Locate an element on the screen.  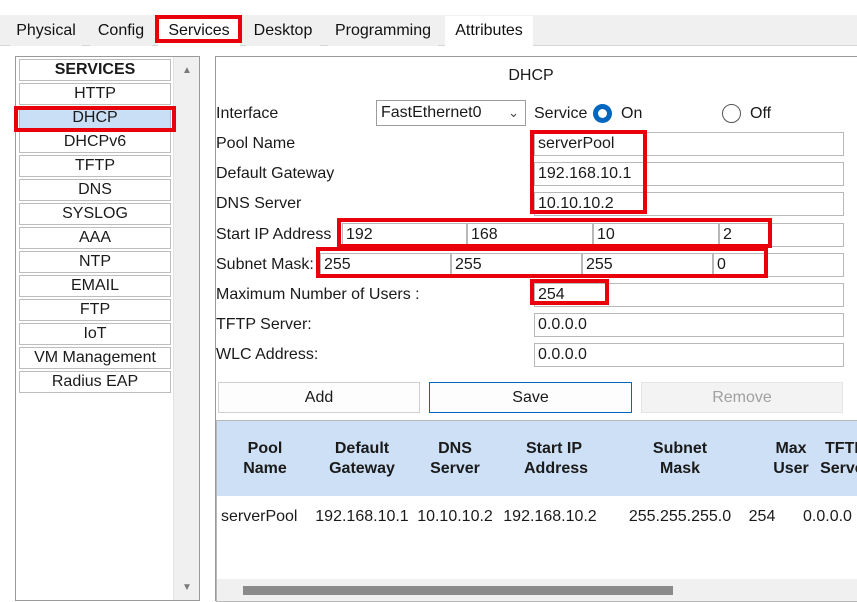
subnet-octet-4: 0 is located at coordinates (778, 265).